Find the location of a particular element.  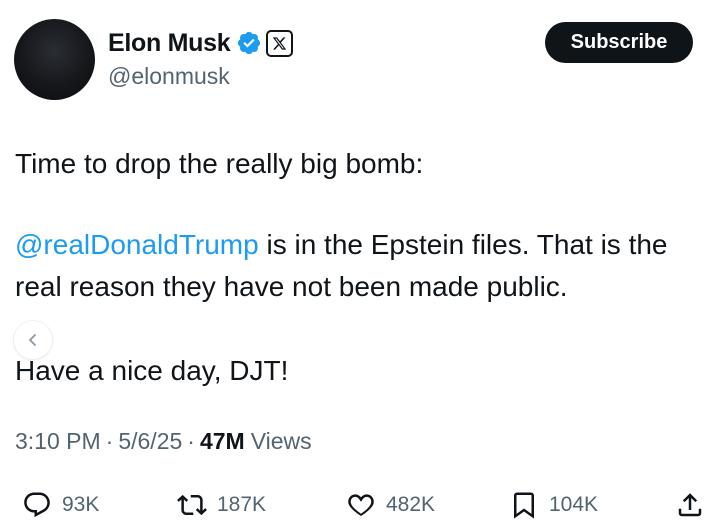

repost-button: 187K is located at coordinates (221, 505).